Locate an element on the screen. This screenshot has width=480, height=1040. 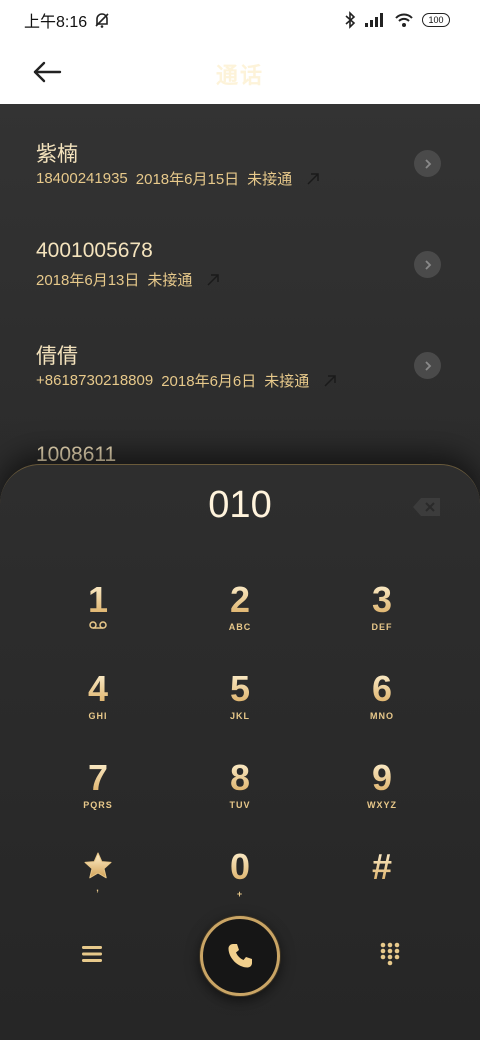
keypad-grid-icon is located at coordinates (390, 954).